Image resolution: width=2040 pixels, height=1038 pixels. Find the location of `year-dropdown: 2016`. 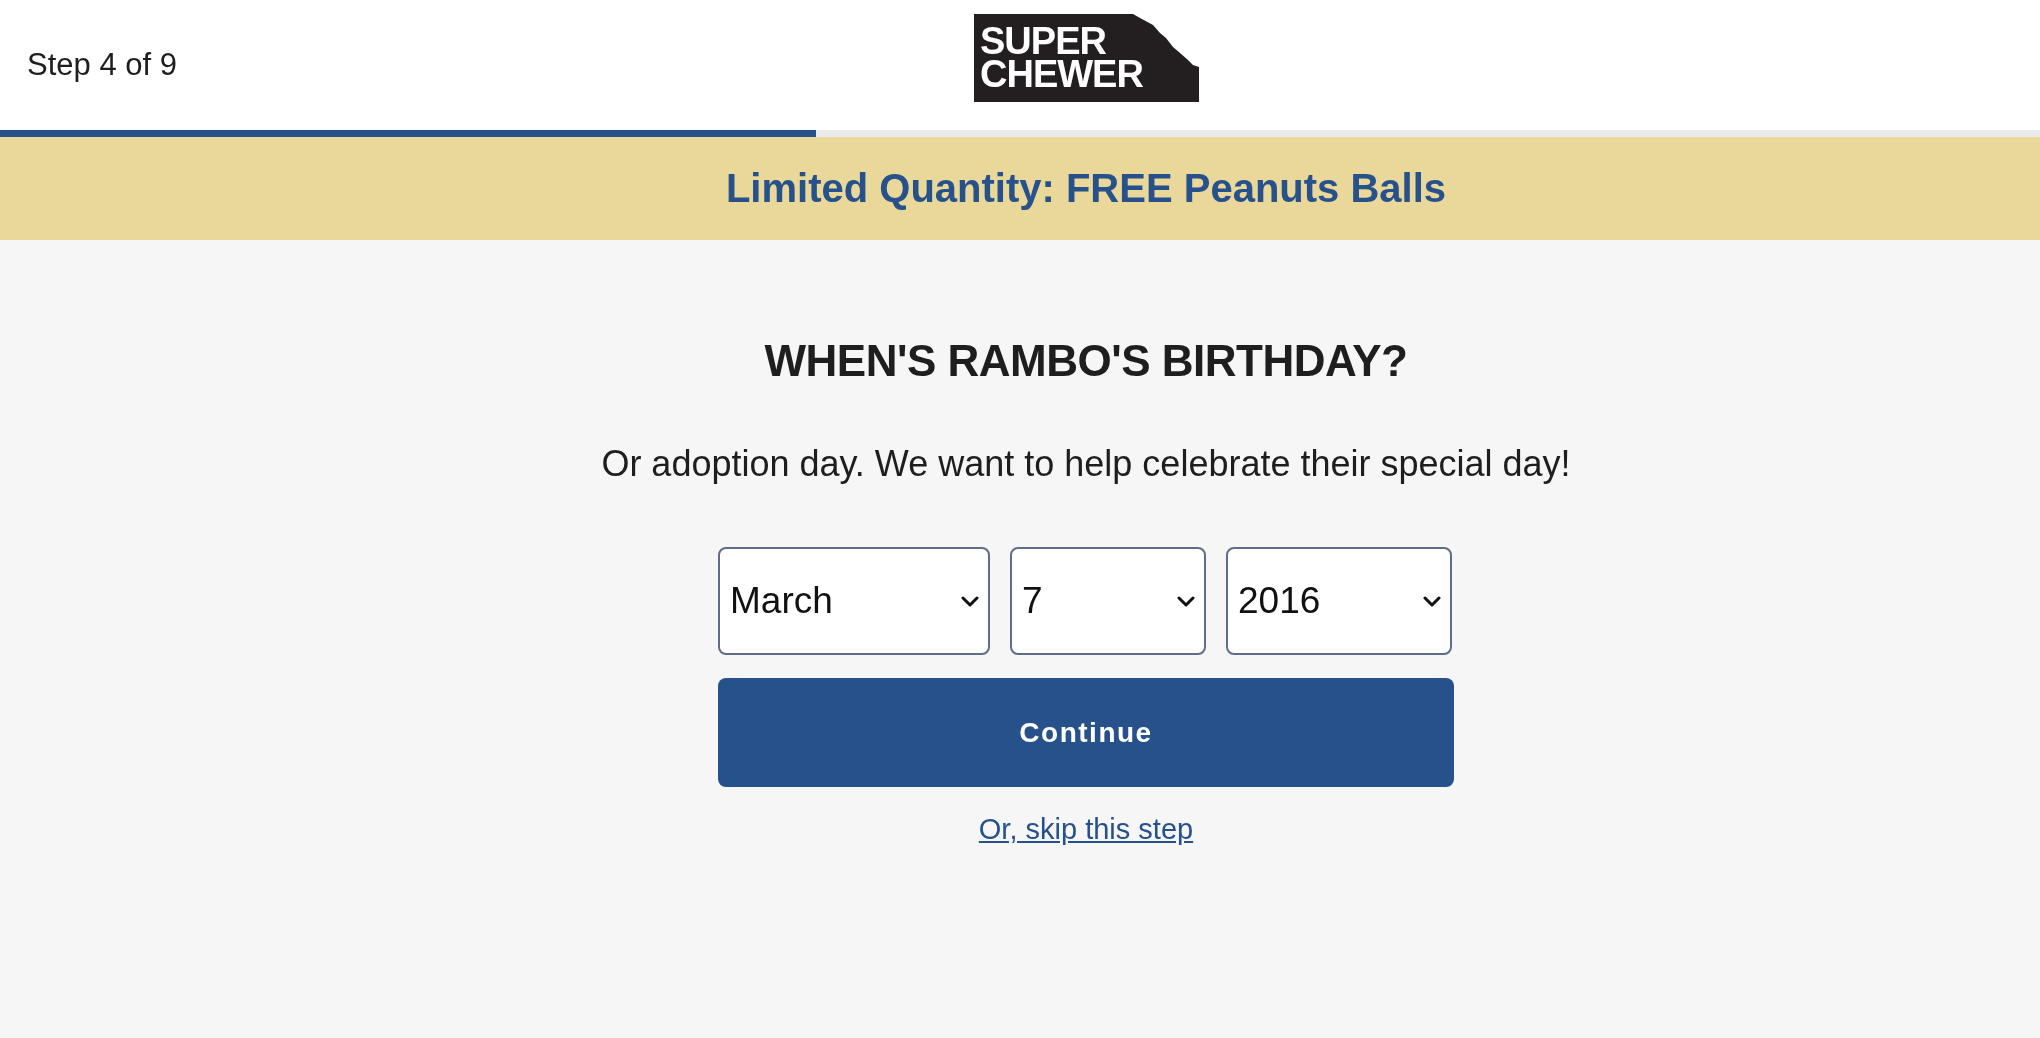

year-dropdown: 2016 is located at coordinates (1339, 601).